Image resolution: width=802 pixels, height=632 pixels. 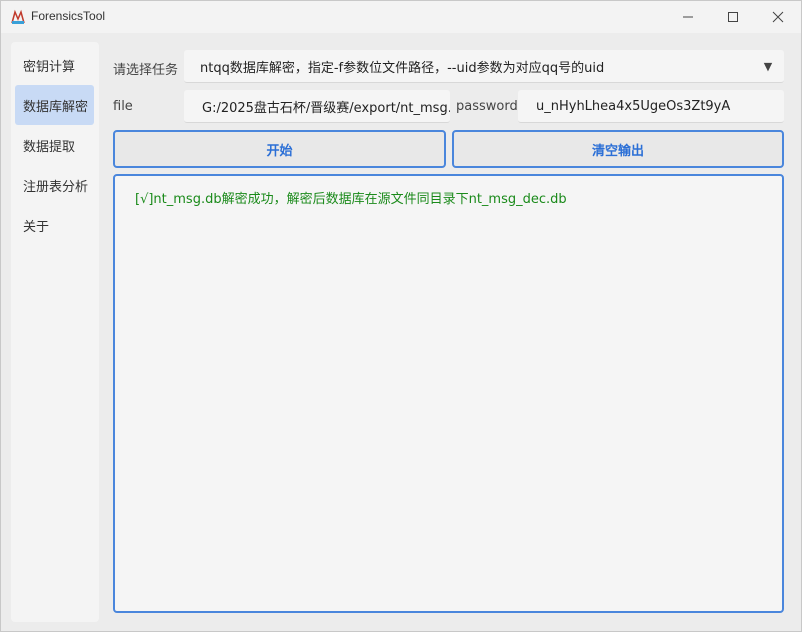 I want to click on start-button: 开始, so click(x=279, y=149).